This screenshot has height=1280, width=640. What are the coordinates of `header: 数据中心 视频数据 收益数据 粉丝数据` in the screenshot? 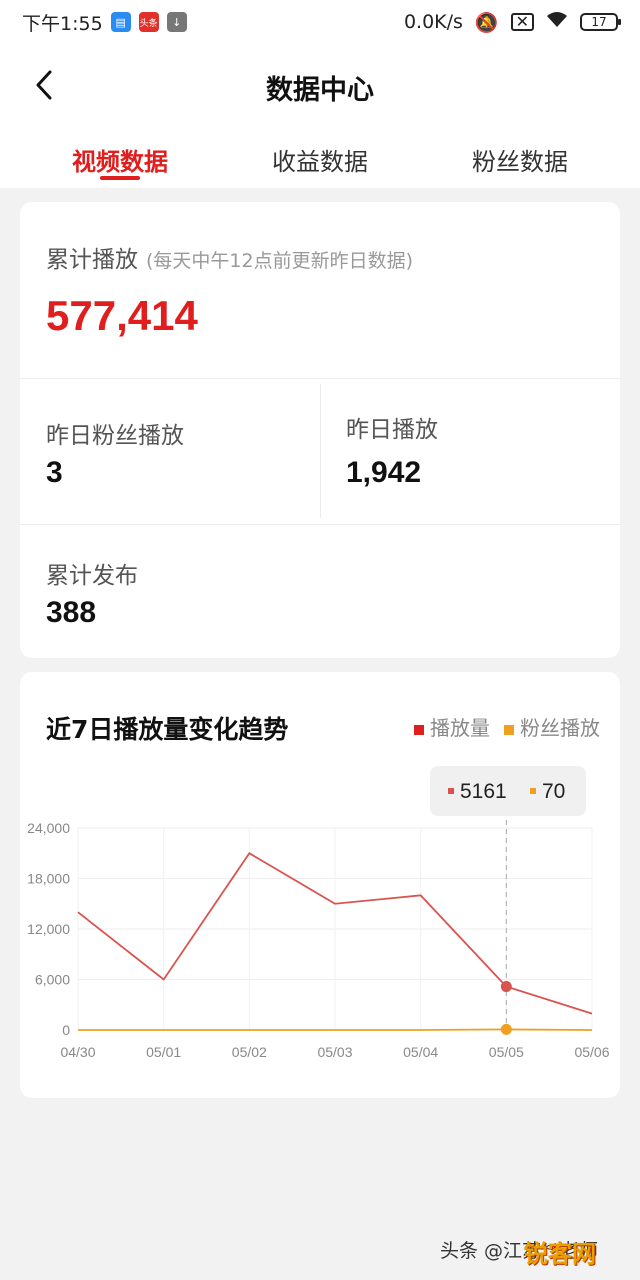 It's located at (320, 116).